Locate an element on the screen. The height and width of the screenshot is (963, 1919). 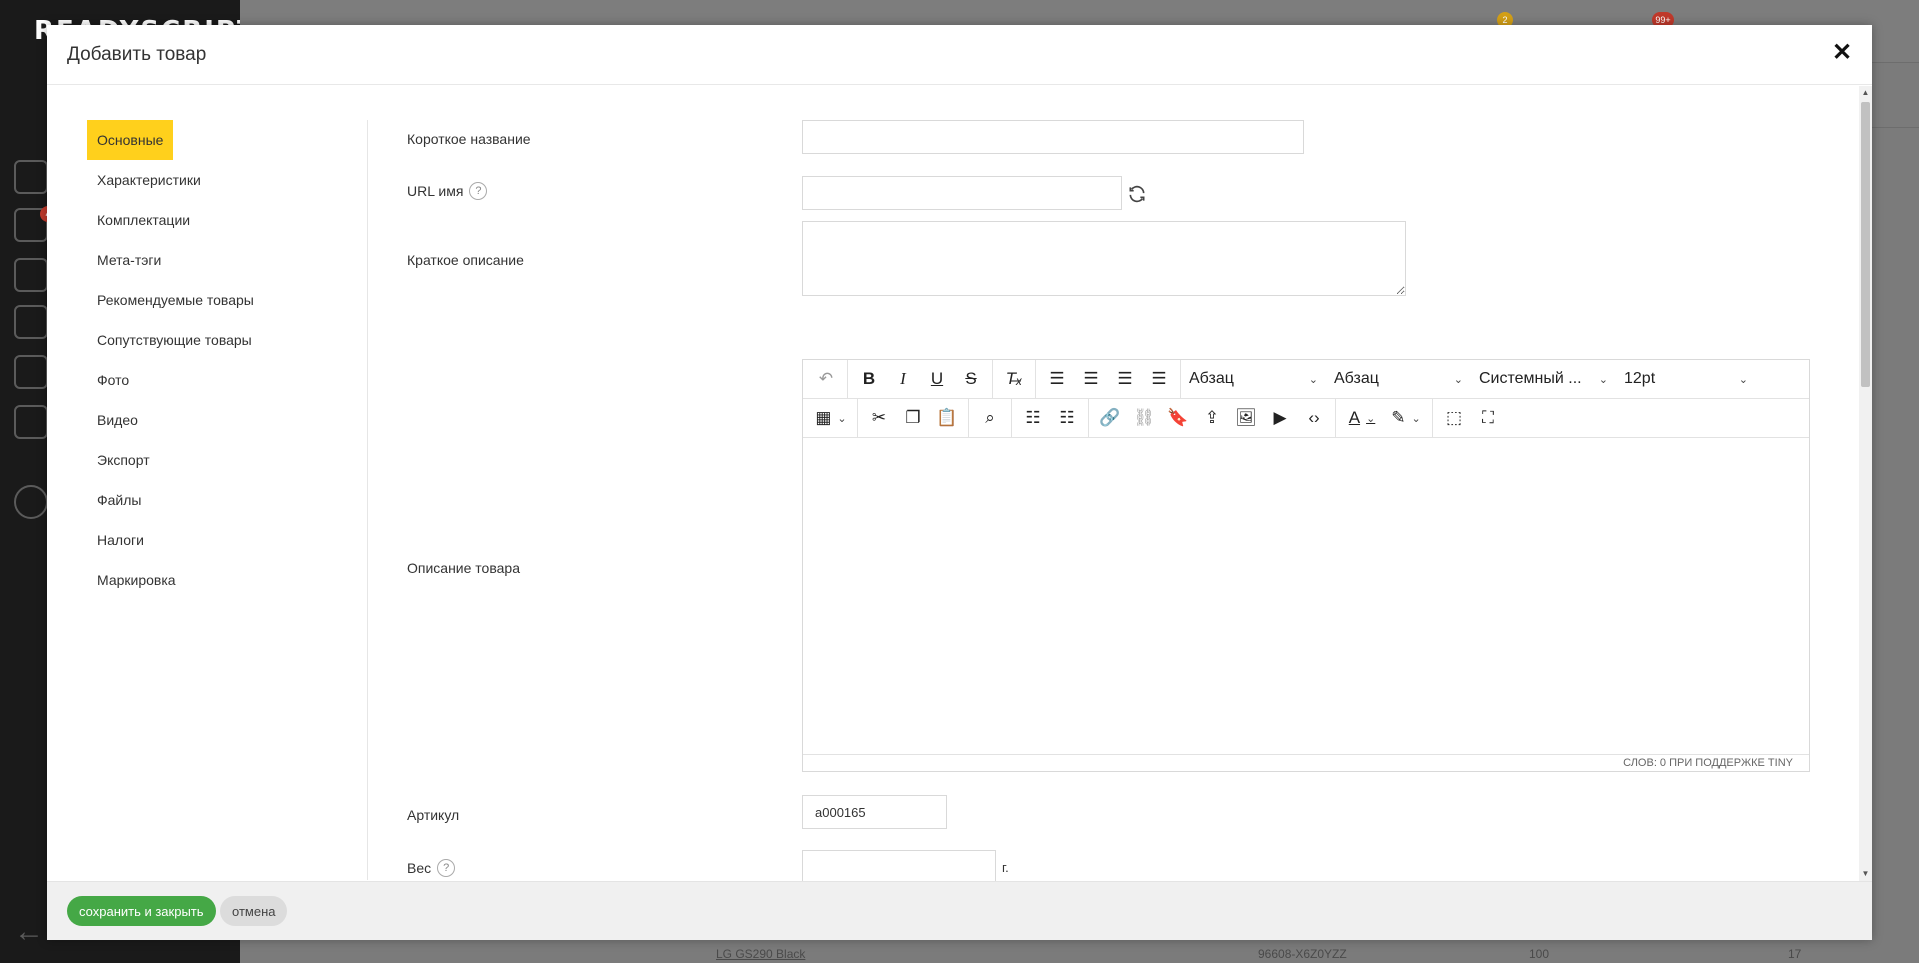
color-group: A ⌄ ✎ ⌄ is located at coordinates (1384, 418).